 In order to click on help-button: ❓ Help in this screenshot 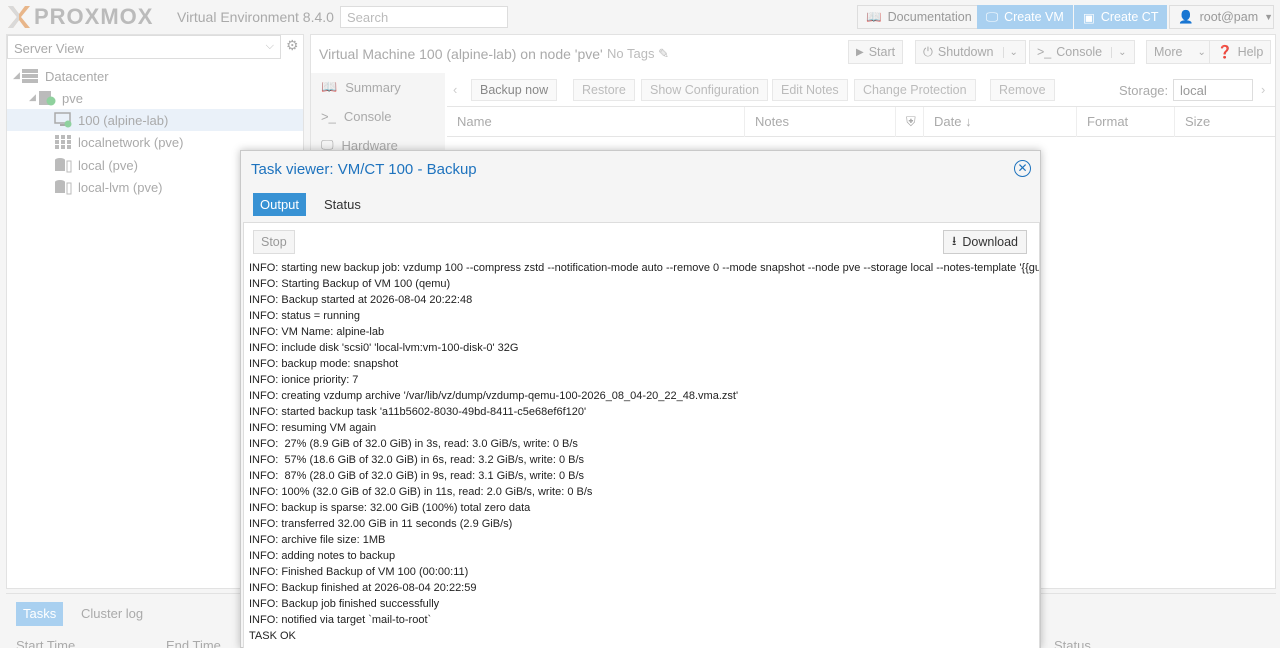, I will do `click(1240, 52)`.